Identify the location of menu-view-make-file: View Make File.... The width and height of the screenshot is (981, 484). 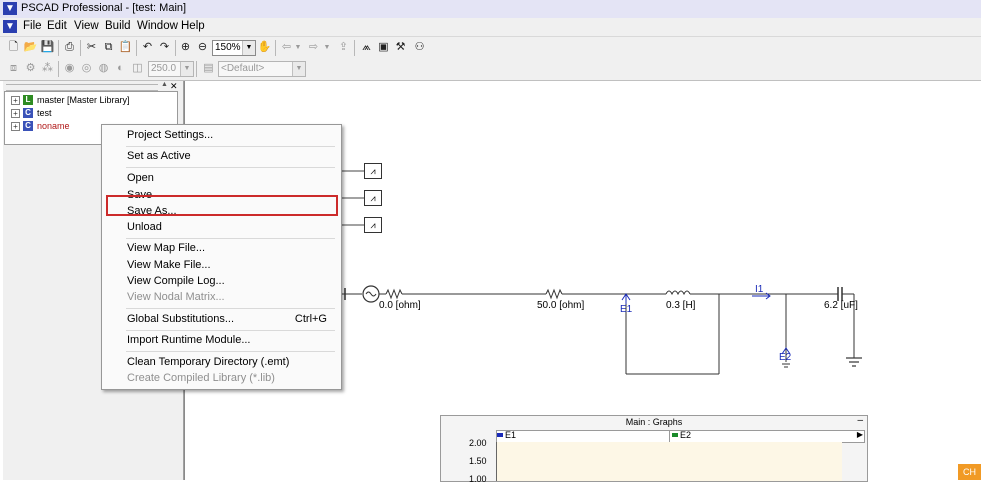
(169, 265).